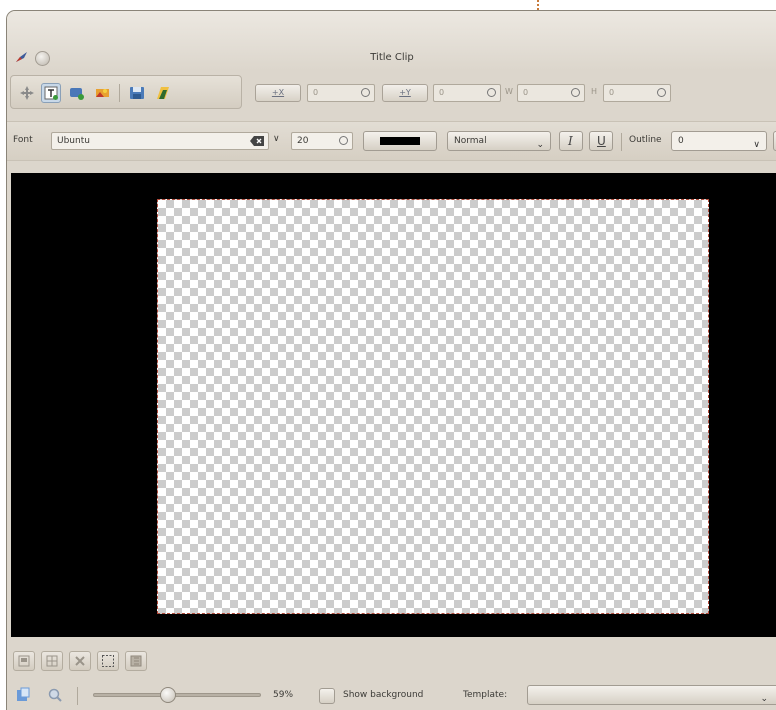 This screenshot has width=776, height=710. What do you see at coordinates (470, 141) in the screenshot?
I see `font-weight-value: Normal` at bounding box center [470, 141].